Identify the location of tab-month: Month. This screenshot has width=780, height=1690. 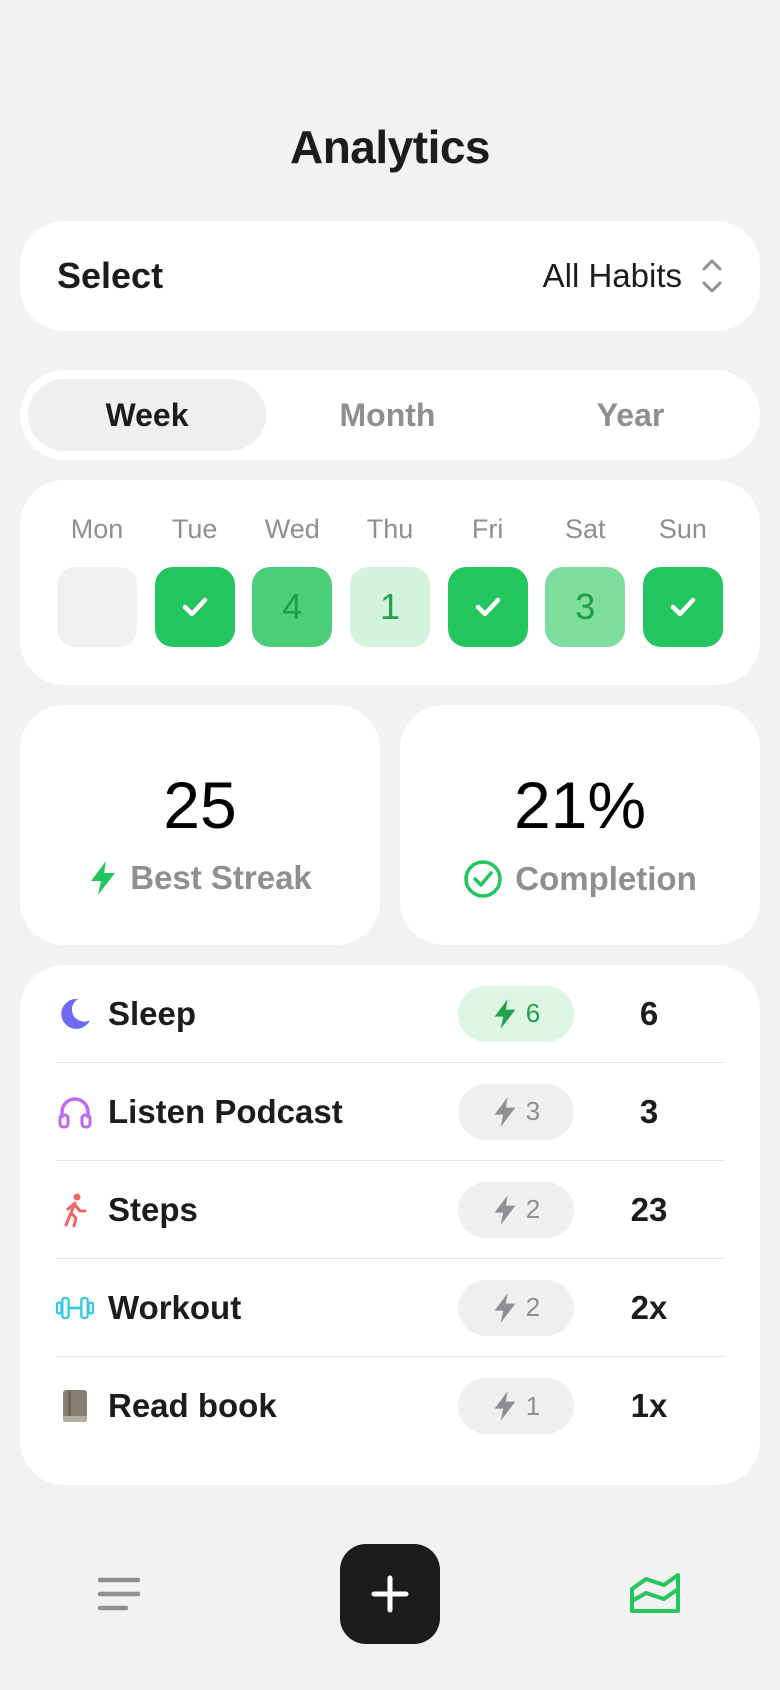
(387, 415).